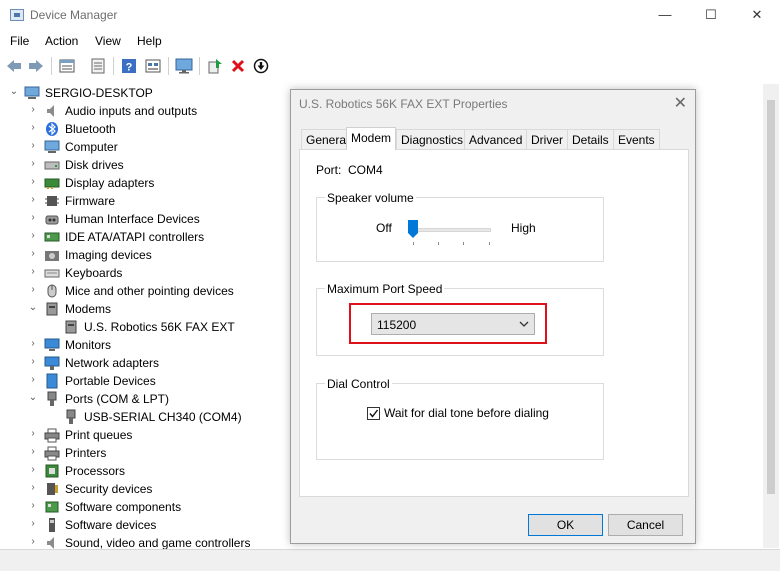 Image resolution: width=780 pixels, height=571 pixels. Describe the element at coordinates (61, 41) in the screenshot. I see `menu-action: Action` at that location.